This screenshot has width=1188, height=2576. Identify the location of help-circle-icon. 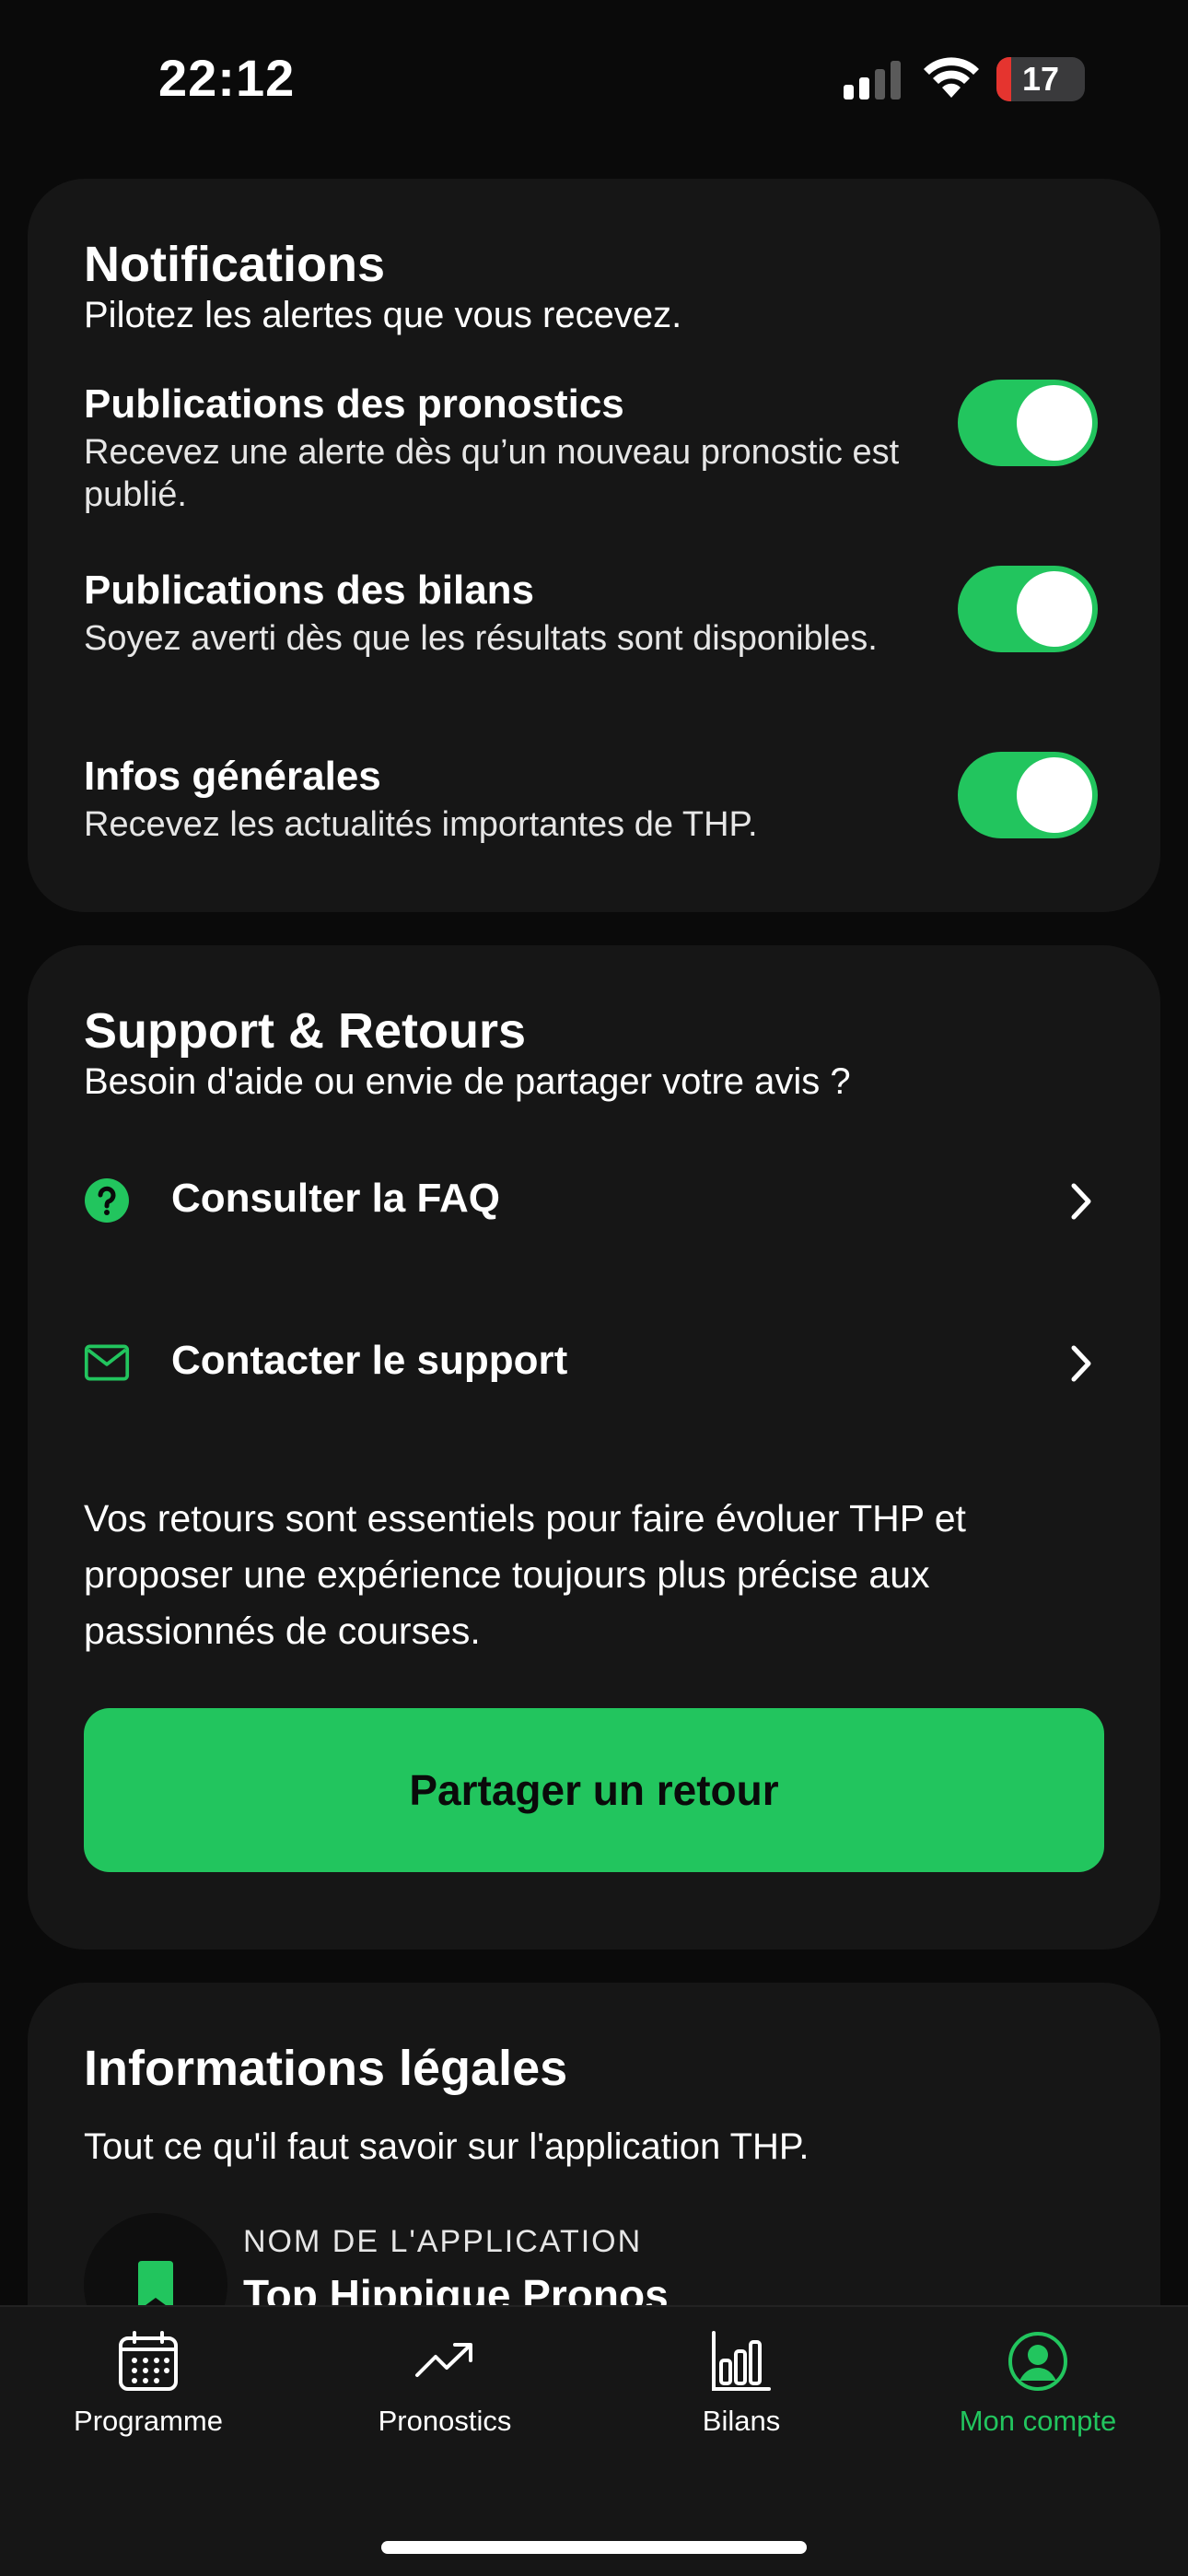
(107, 1200).